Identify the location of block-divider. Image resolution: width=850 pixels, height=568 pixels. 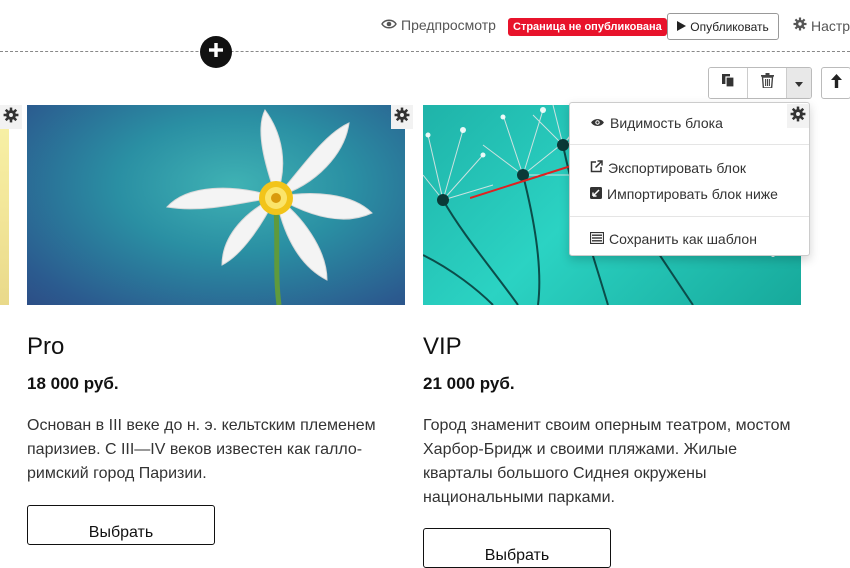
(425, 51).